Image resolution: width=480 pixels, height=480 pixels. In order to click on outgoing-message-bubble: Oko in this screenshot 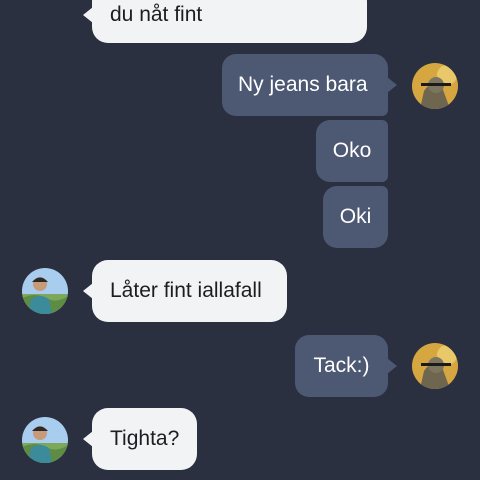, I will do `click(352, 151)`.